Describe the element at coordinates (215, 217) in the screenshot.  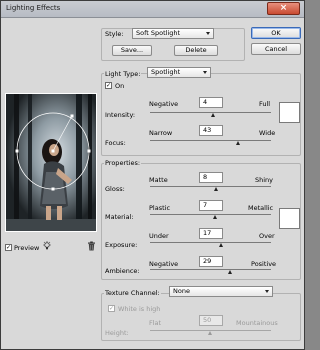
I see `material-slider-thumb` at that location.